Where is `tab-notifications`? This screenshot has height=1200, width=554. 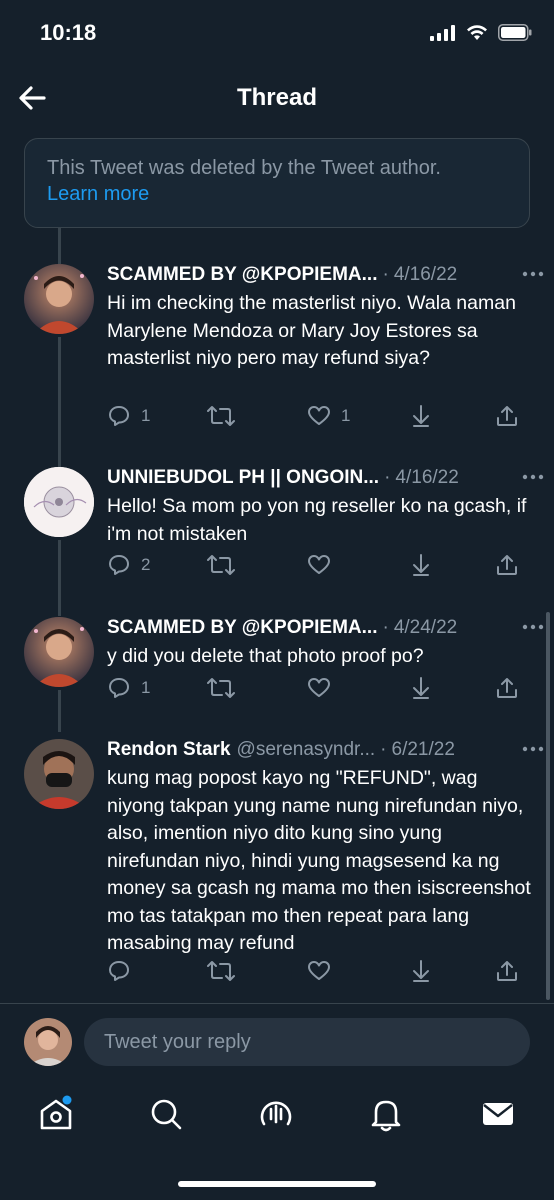
tab-notifications is located at coordinates (386, 1114).